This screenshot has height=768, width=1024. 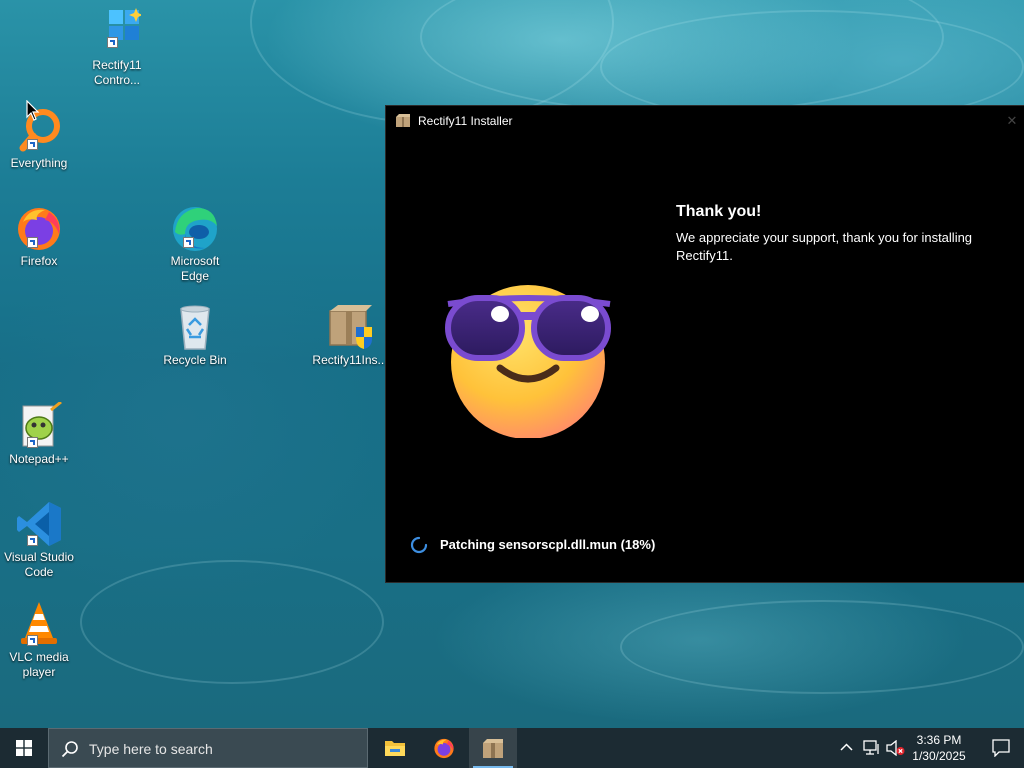 I want to click on thank-you-heading: Thank you!, so click(x=719, y=211).